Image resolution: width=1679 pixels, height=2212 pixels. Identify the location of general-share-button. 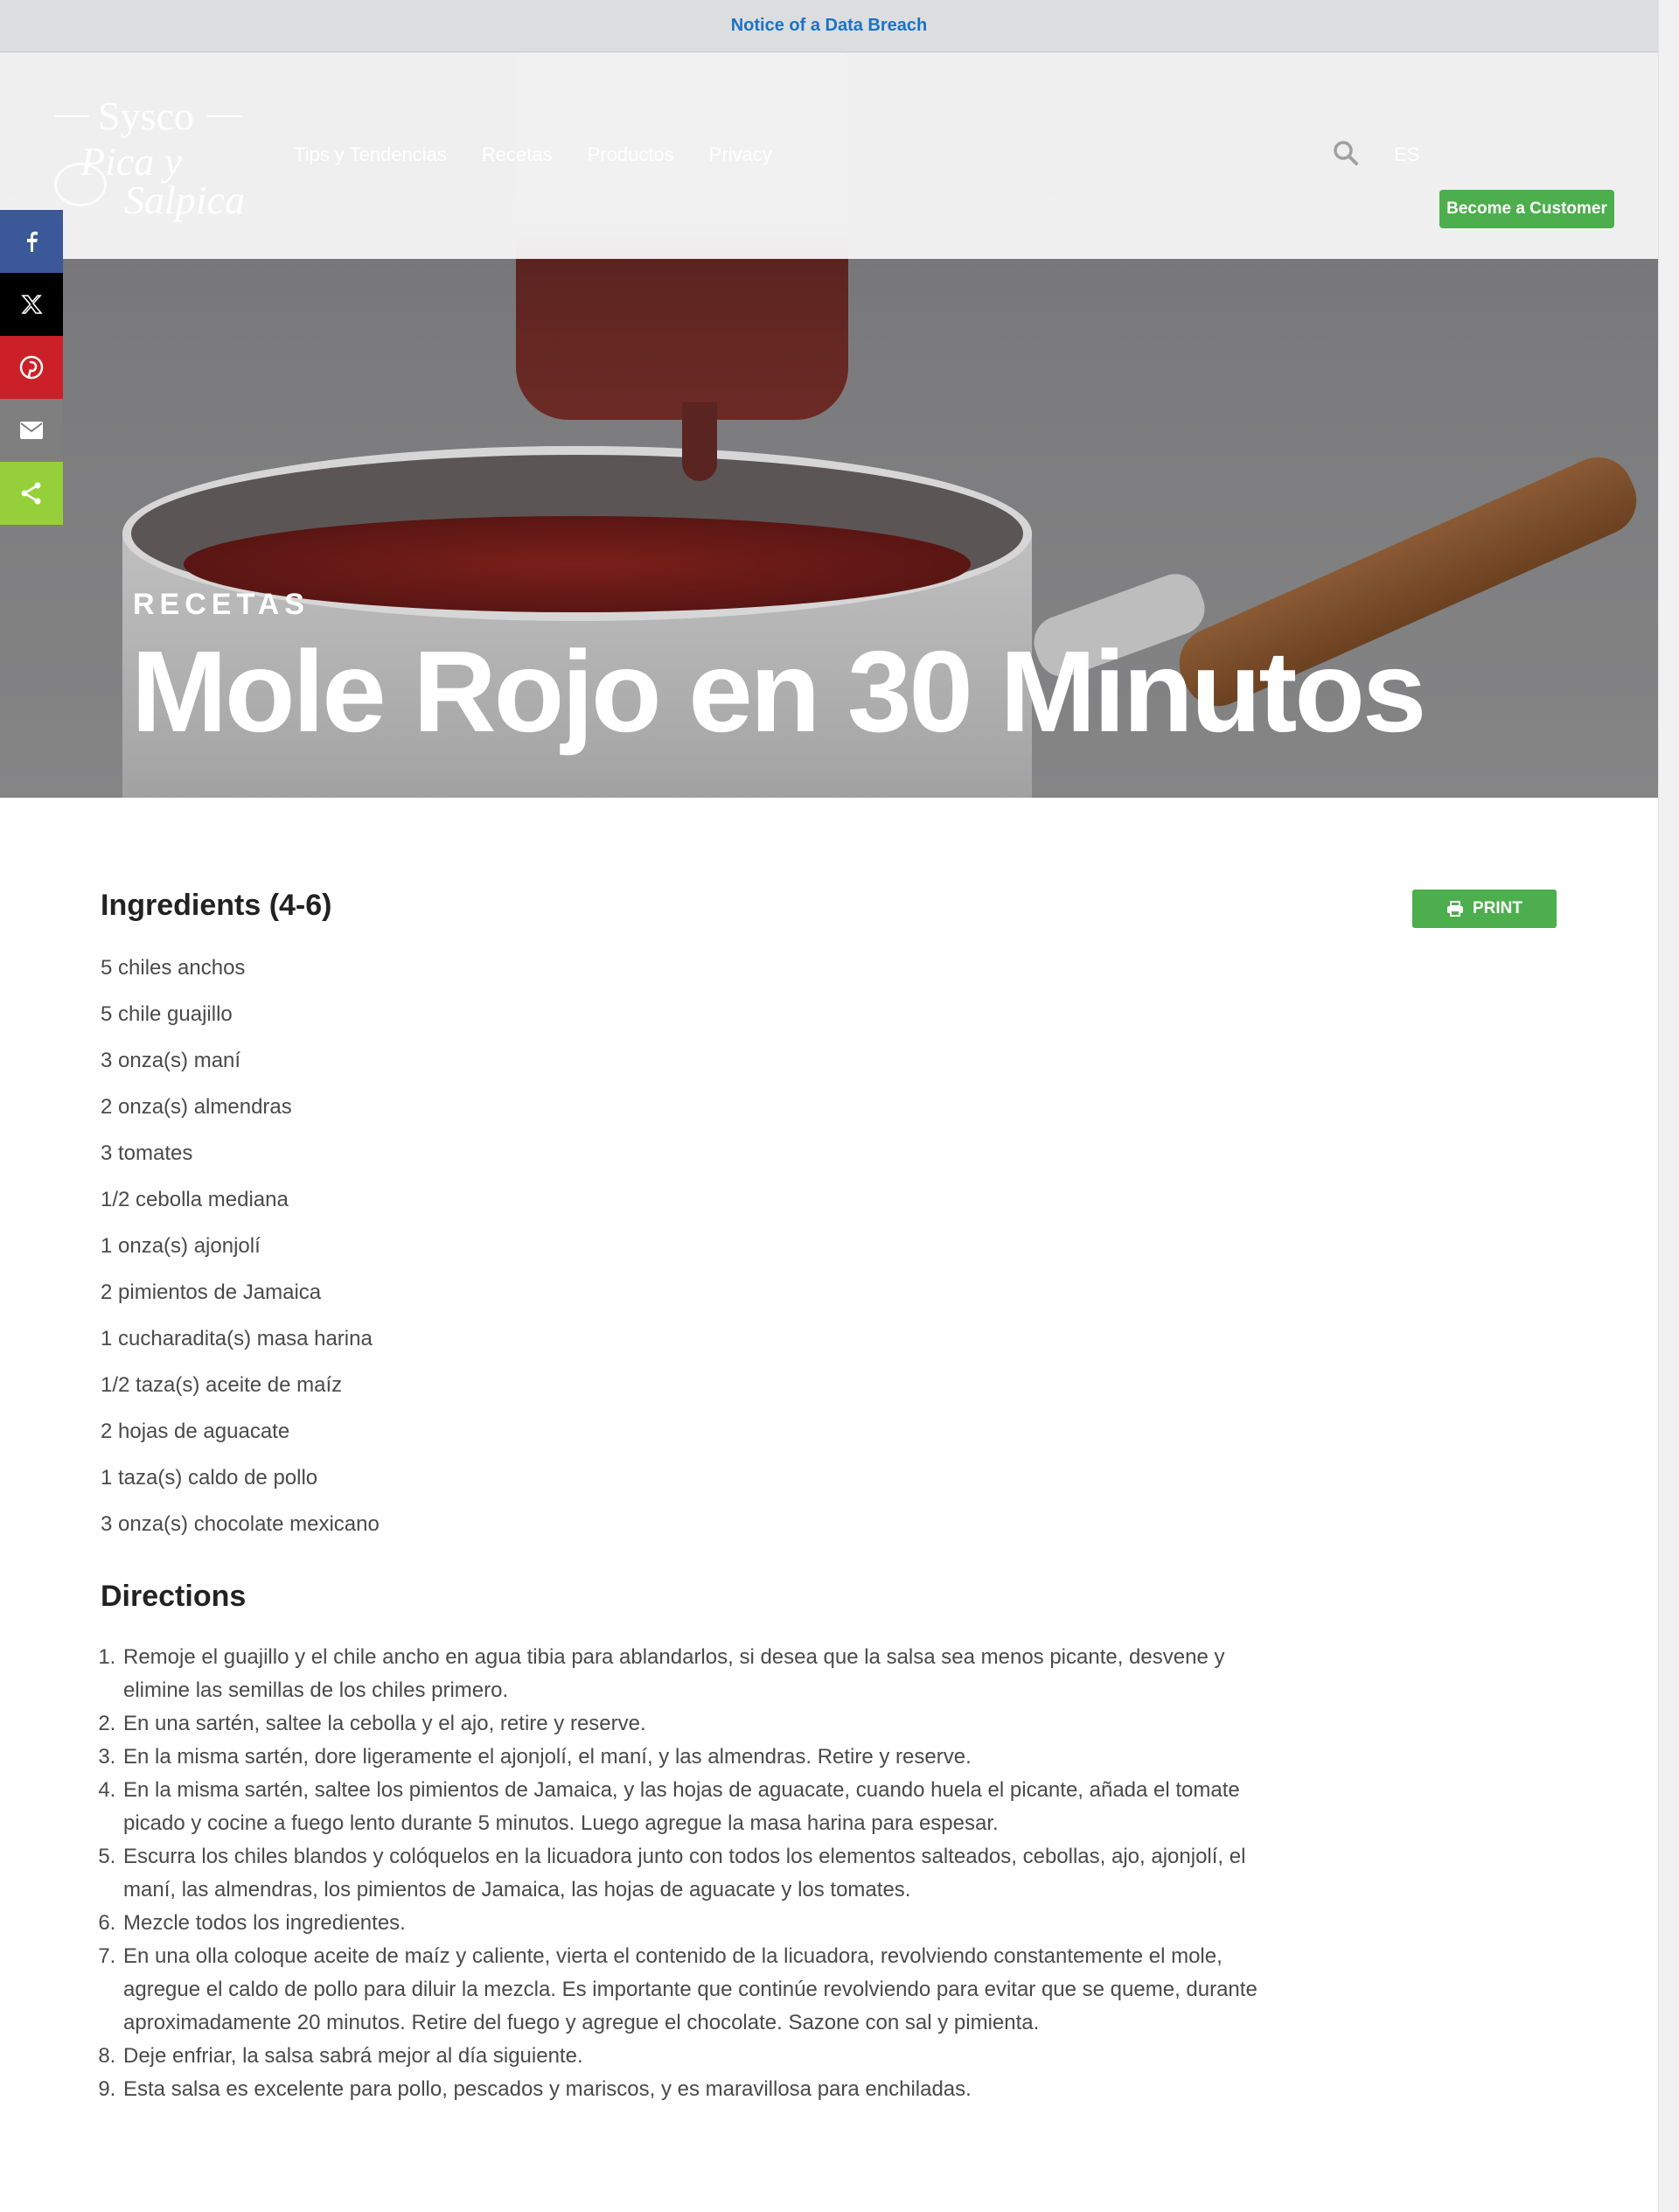
(32, 494).